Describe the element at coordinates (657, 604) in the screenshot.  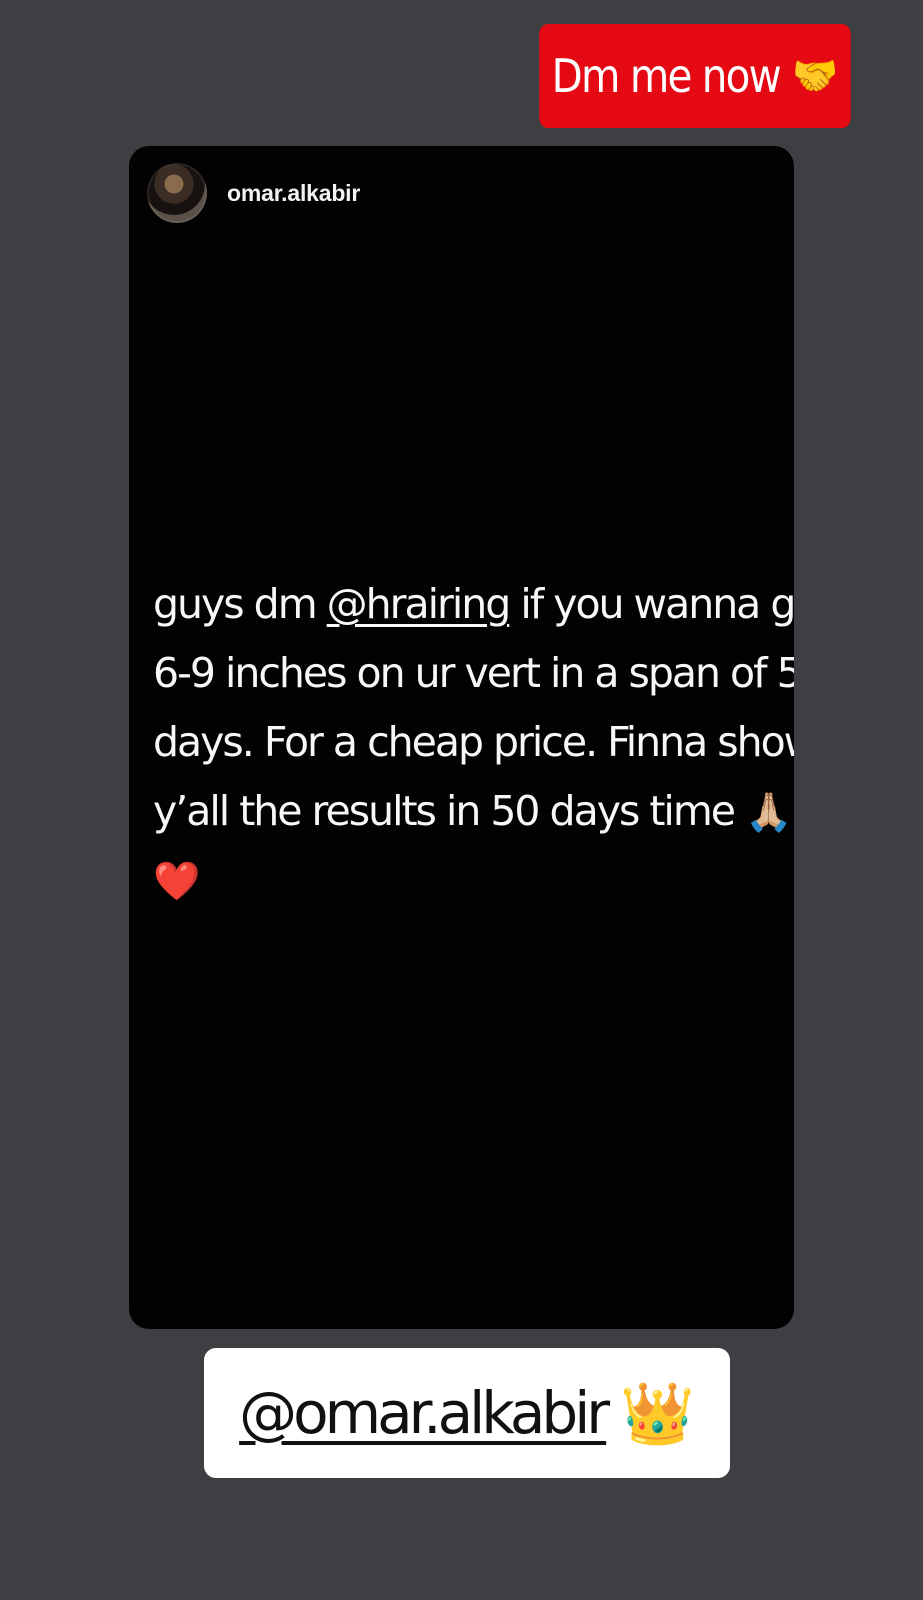
I see `caption-line-1-suffix: if you wanna get` at that location.